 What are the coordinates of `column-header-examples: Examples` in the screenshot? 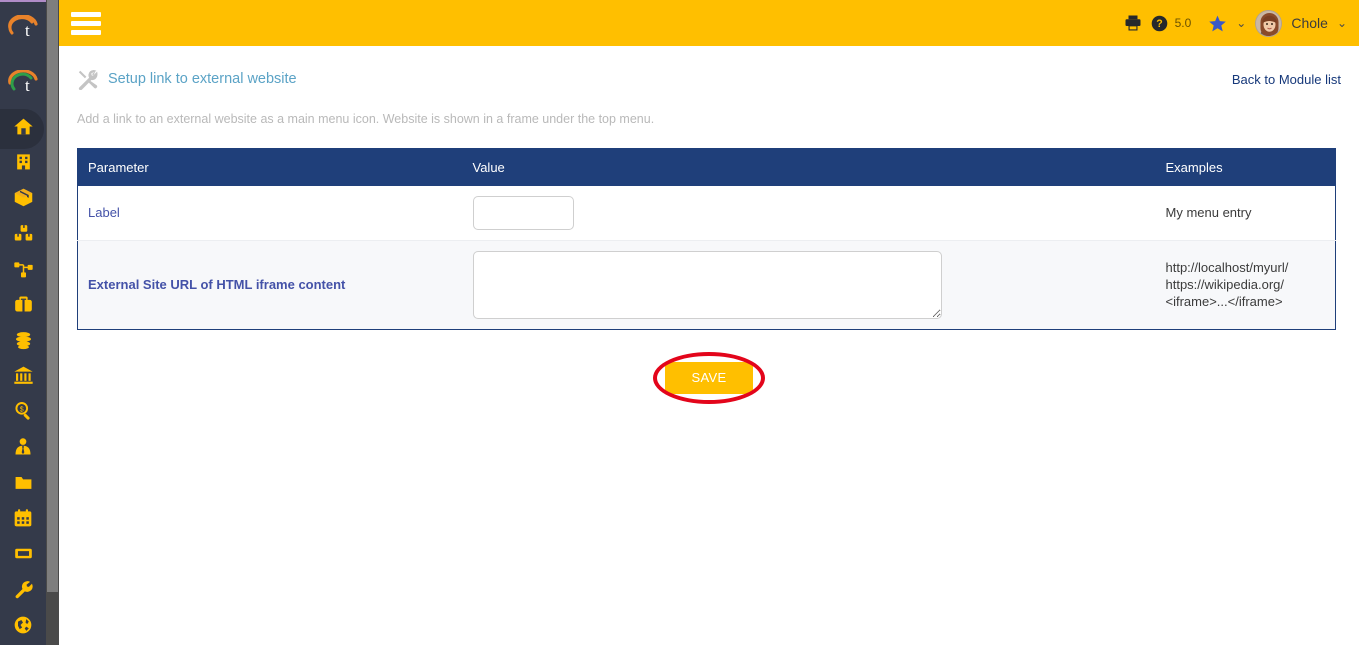 It's located at (1245, 167).